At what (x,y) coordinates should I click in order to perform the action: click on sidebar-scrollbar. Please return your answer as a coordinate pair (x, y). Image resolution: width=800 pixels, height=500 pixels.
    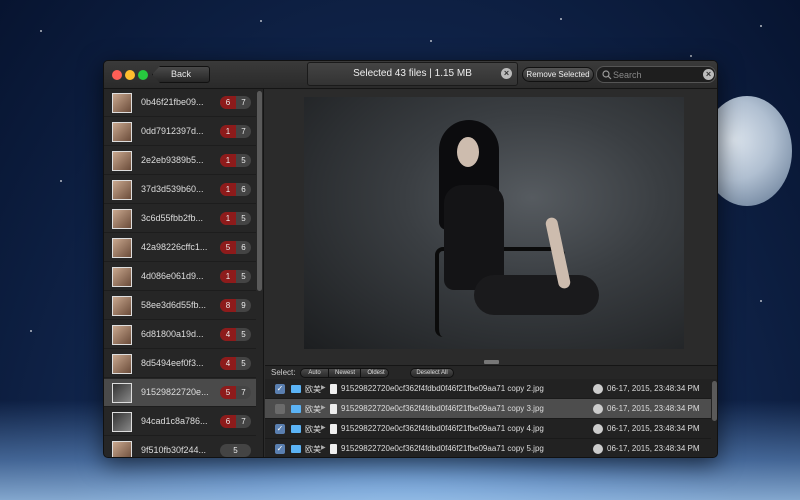
    Looking at the image, I should click on (259, 191).